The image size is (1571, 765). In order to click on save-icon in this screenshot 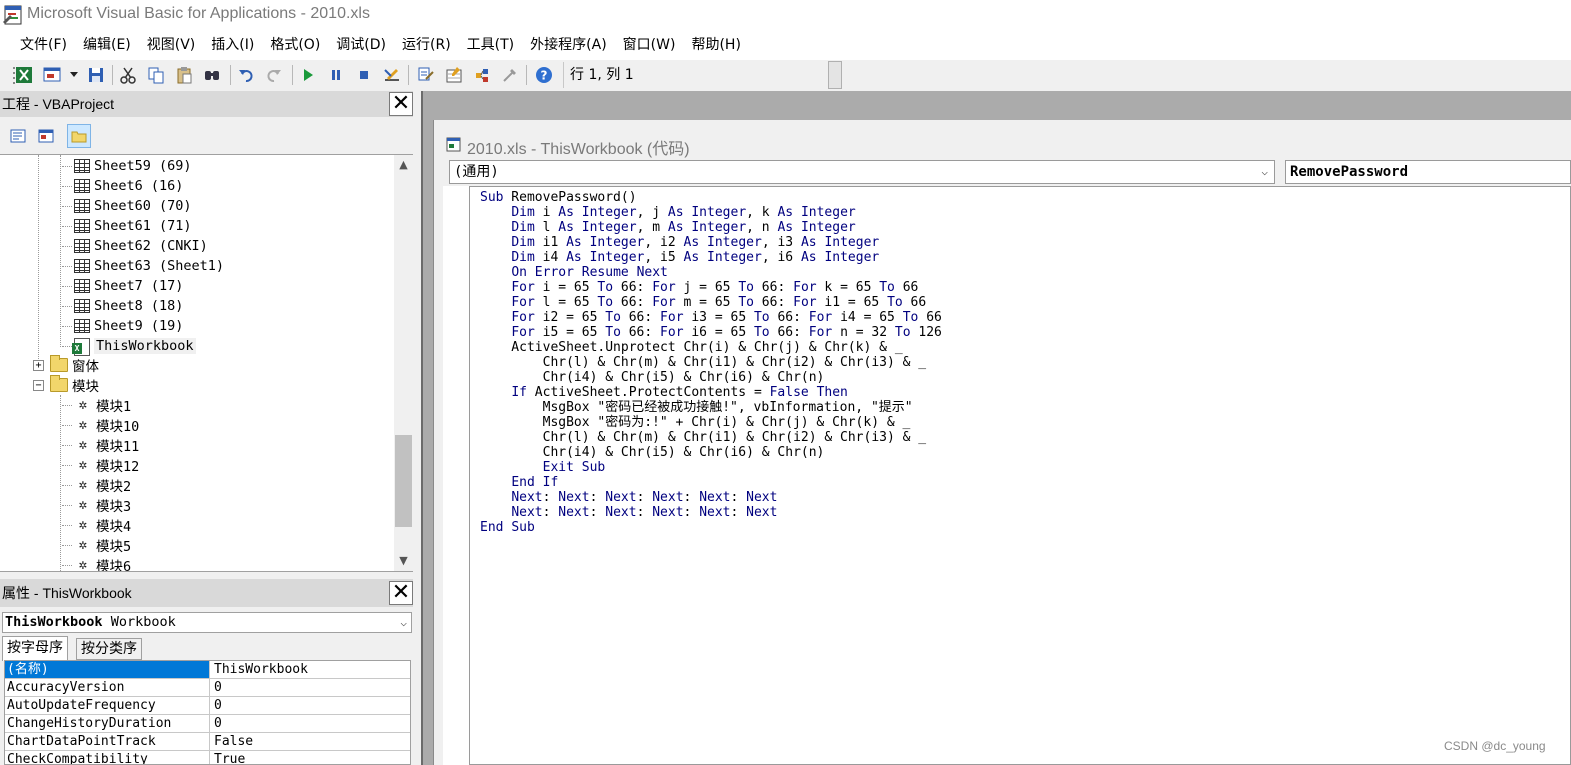, I will do `click(96, 75)`.